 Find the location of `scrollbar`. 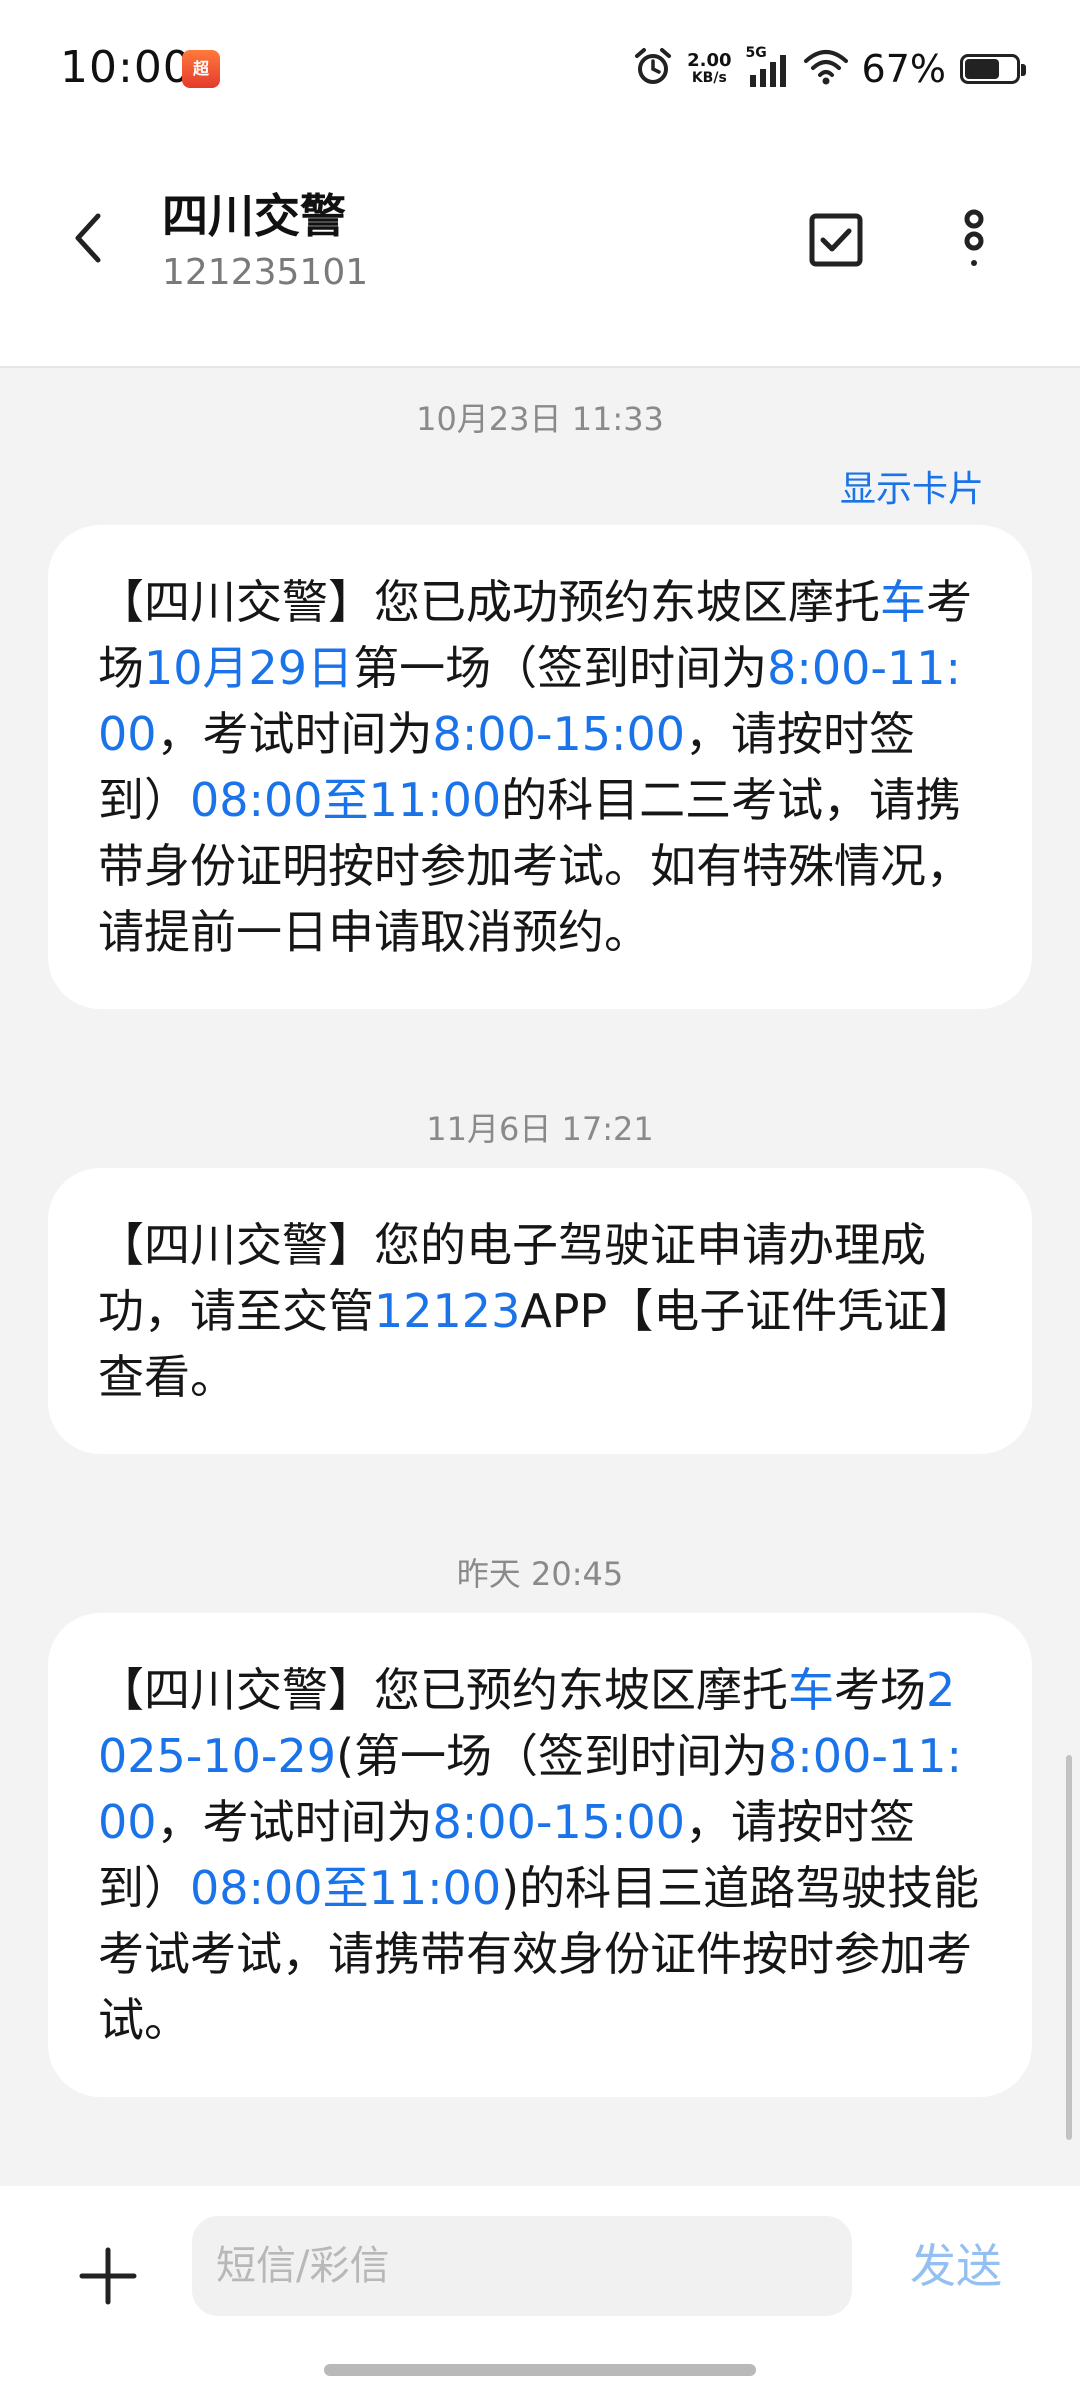

scrollbar is located at coordinates (1069, 1947).